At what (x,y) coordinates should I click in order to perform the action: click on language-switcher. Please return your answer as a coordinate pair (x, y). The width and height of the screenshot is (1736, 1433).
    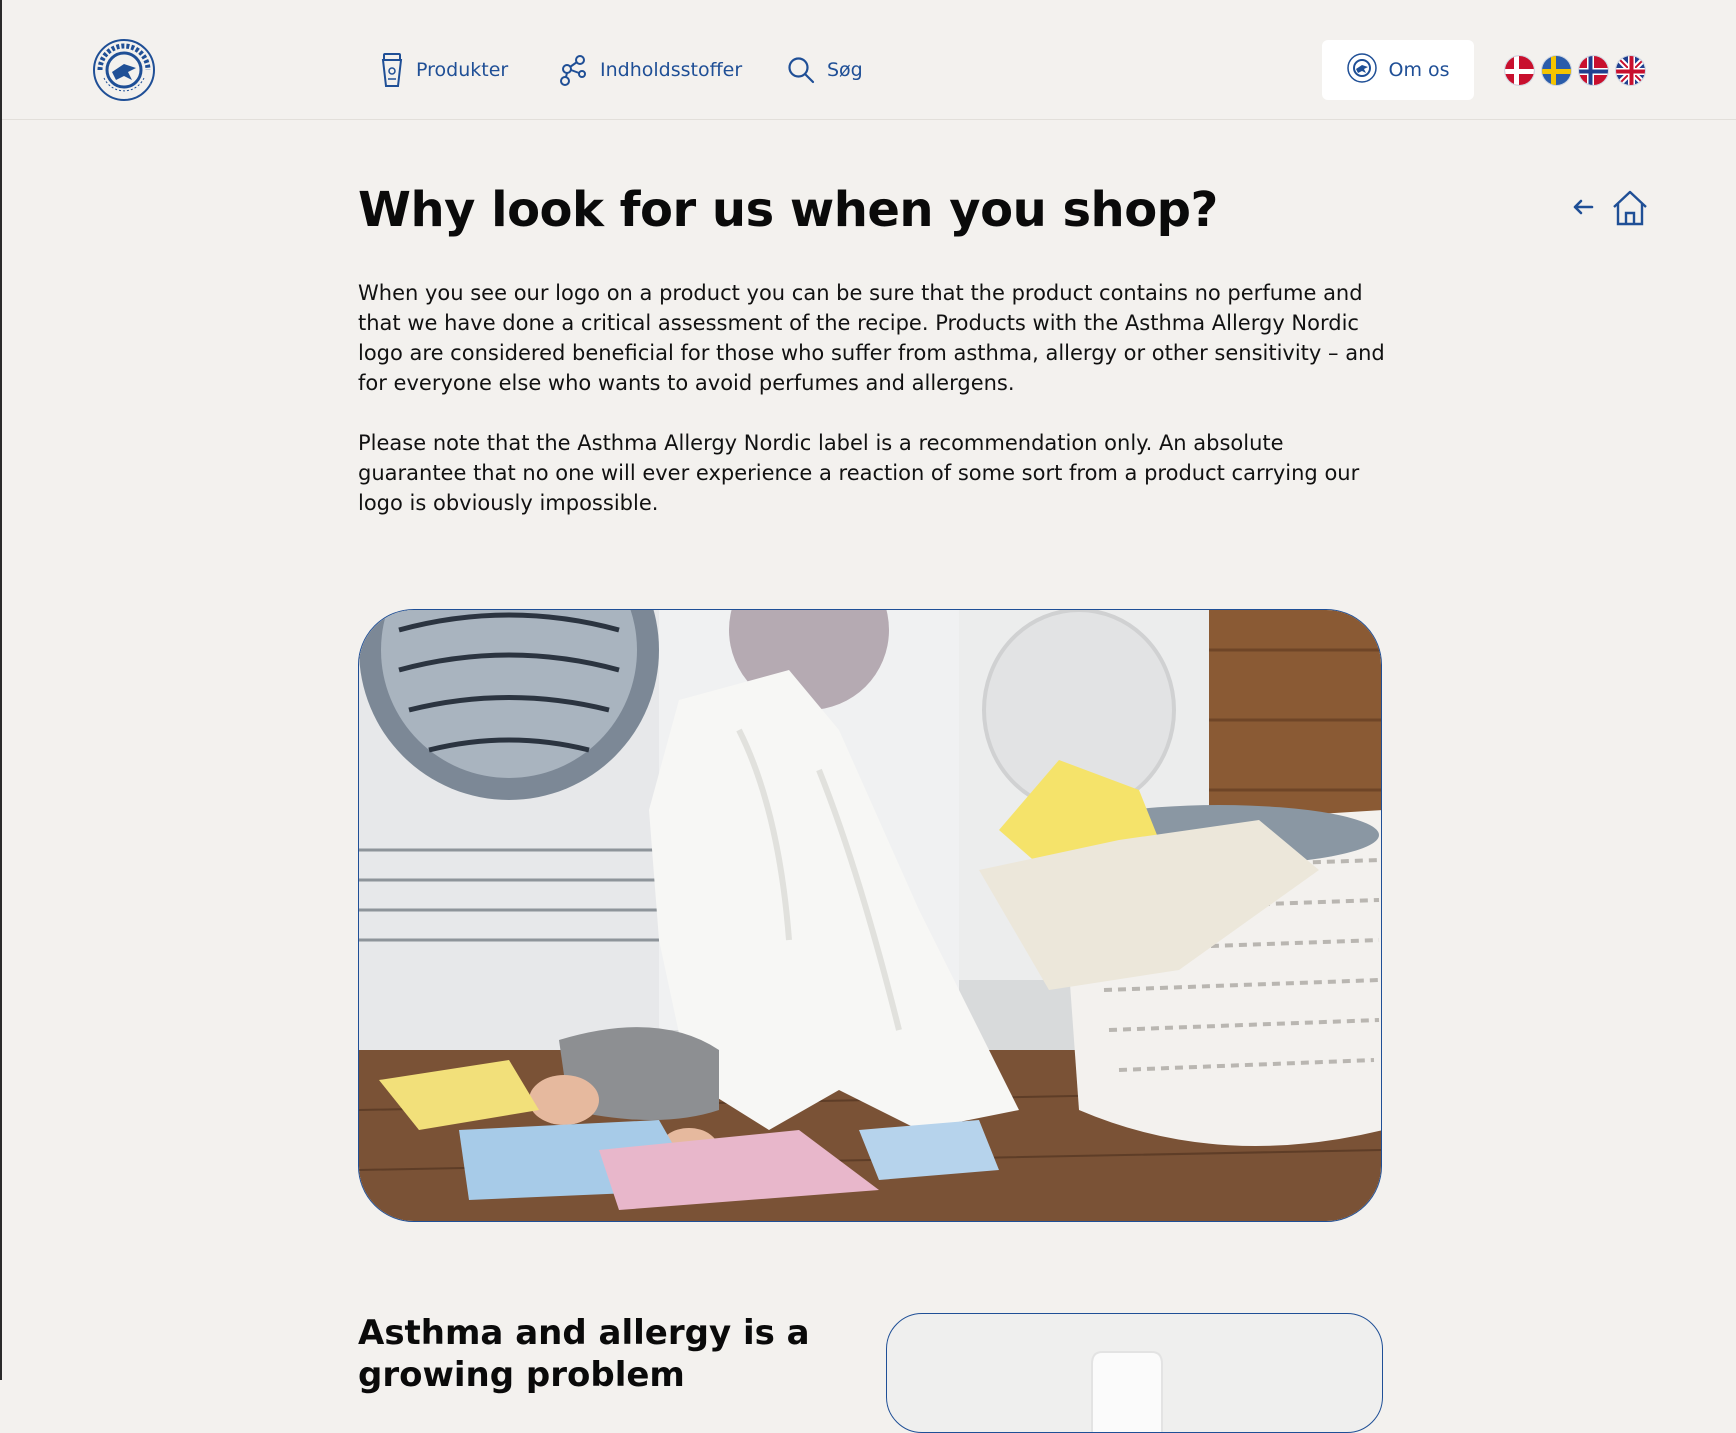
    Looking at the image, I should click on (1575, 70).